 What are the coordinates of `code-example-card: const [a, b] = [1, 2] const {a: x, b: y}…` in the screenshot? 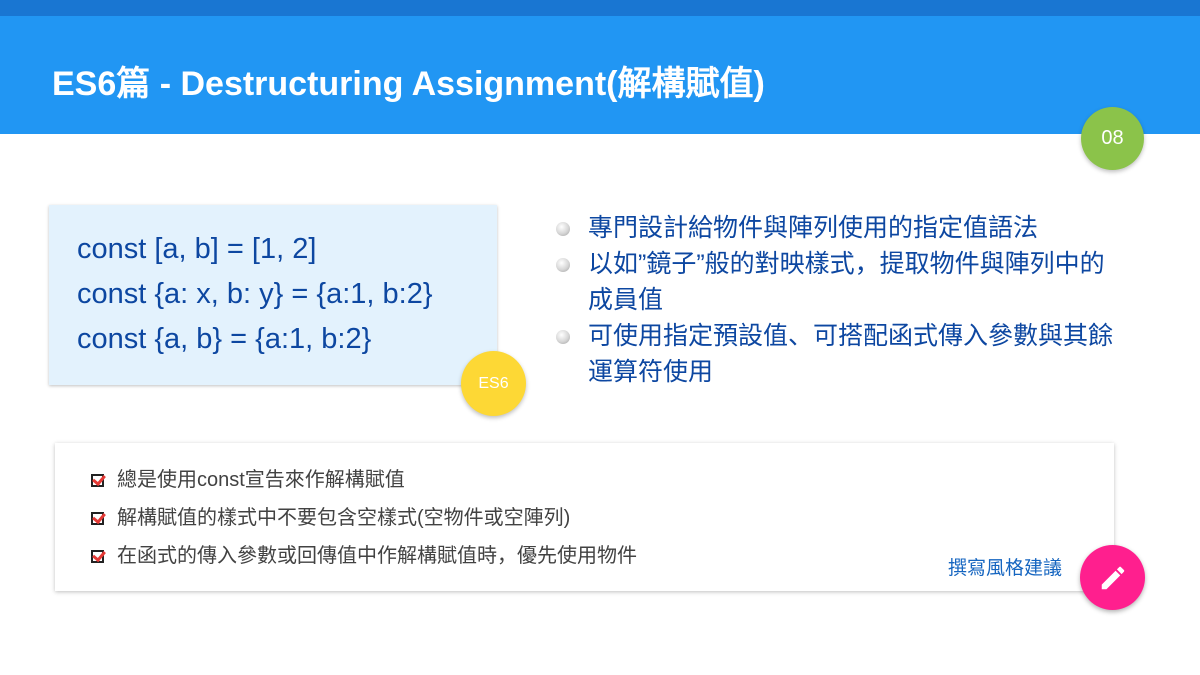 It's located at (273, 295).